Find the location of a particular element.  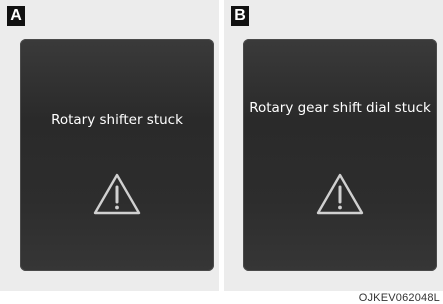

figure-code: OJKEV062048L is located at coordinates (399, 298).